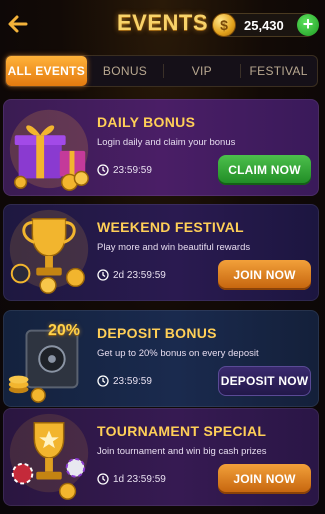 The width and height of the screenshot is (325, 514). Describe the element at coordinates (308, 25) in the screenshot. I see `add-coins-button: +` at that location.